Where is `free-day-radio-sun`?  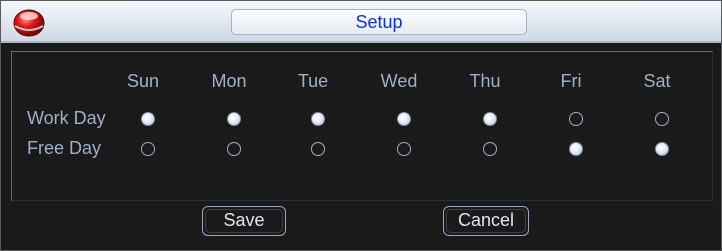 free-day-radio-sun is located at coordinates (148, 149).